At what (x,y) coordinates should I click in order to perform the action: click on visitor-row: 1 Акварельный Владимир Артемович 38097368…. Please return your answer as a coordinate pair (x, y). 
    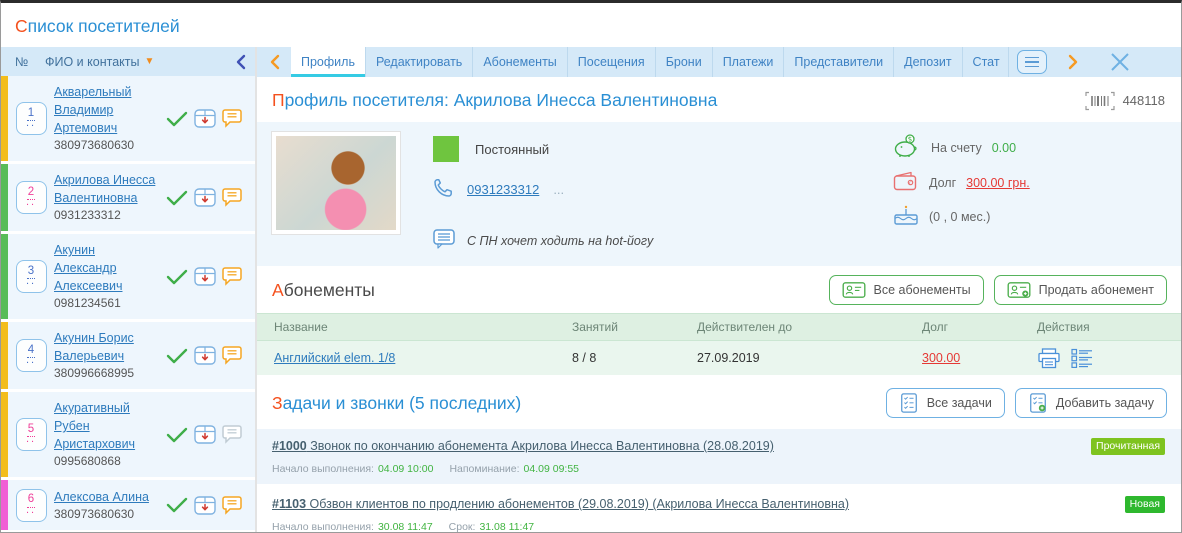
    Looking at the image, I should click on (128, 118).